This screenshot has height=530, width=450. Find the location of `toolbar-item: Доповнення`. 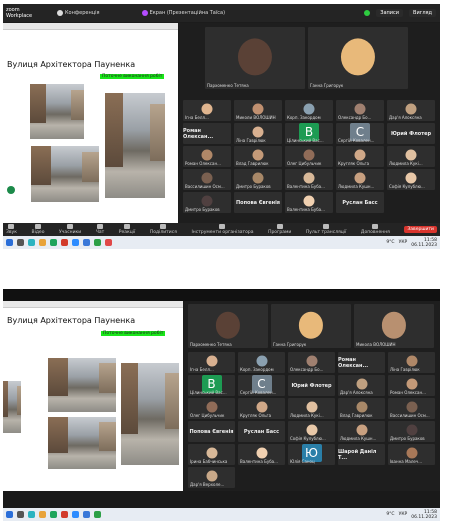

toolbar-item: Доповнення is located at coordinates (375, 229).